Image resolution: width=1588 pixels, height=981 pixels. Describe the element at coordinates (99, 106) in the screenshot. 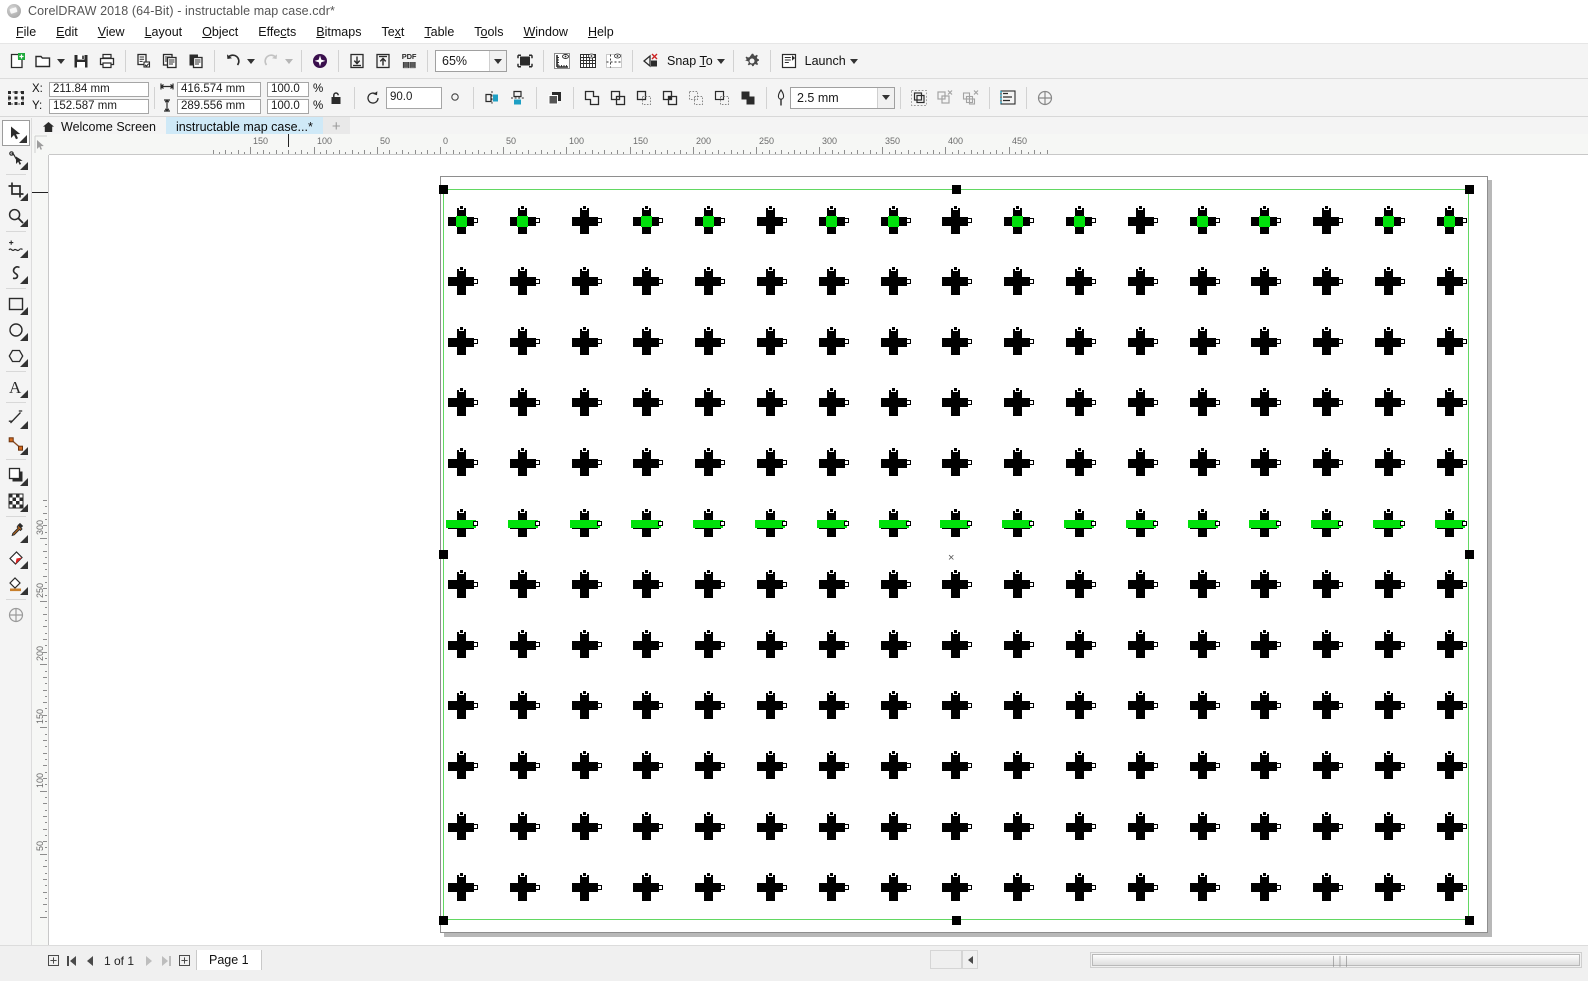

I see `y-position-input: 152.587 mm` at that location.